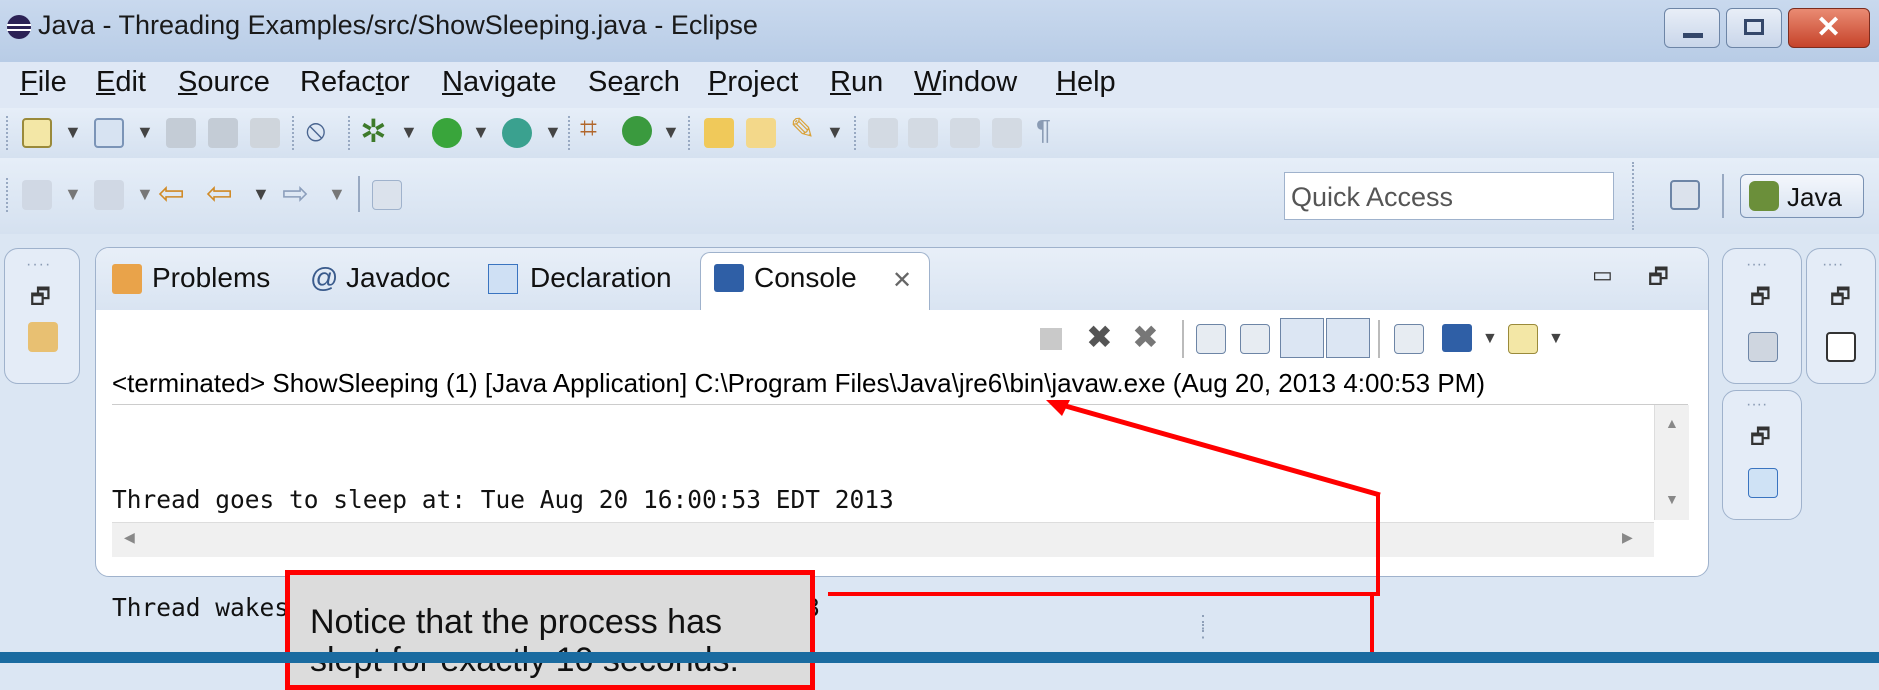 The height and width of the screenshot is (690, 1879). I want to click on pin-console-icon, so click(1409, 339).